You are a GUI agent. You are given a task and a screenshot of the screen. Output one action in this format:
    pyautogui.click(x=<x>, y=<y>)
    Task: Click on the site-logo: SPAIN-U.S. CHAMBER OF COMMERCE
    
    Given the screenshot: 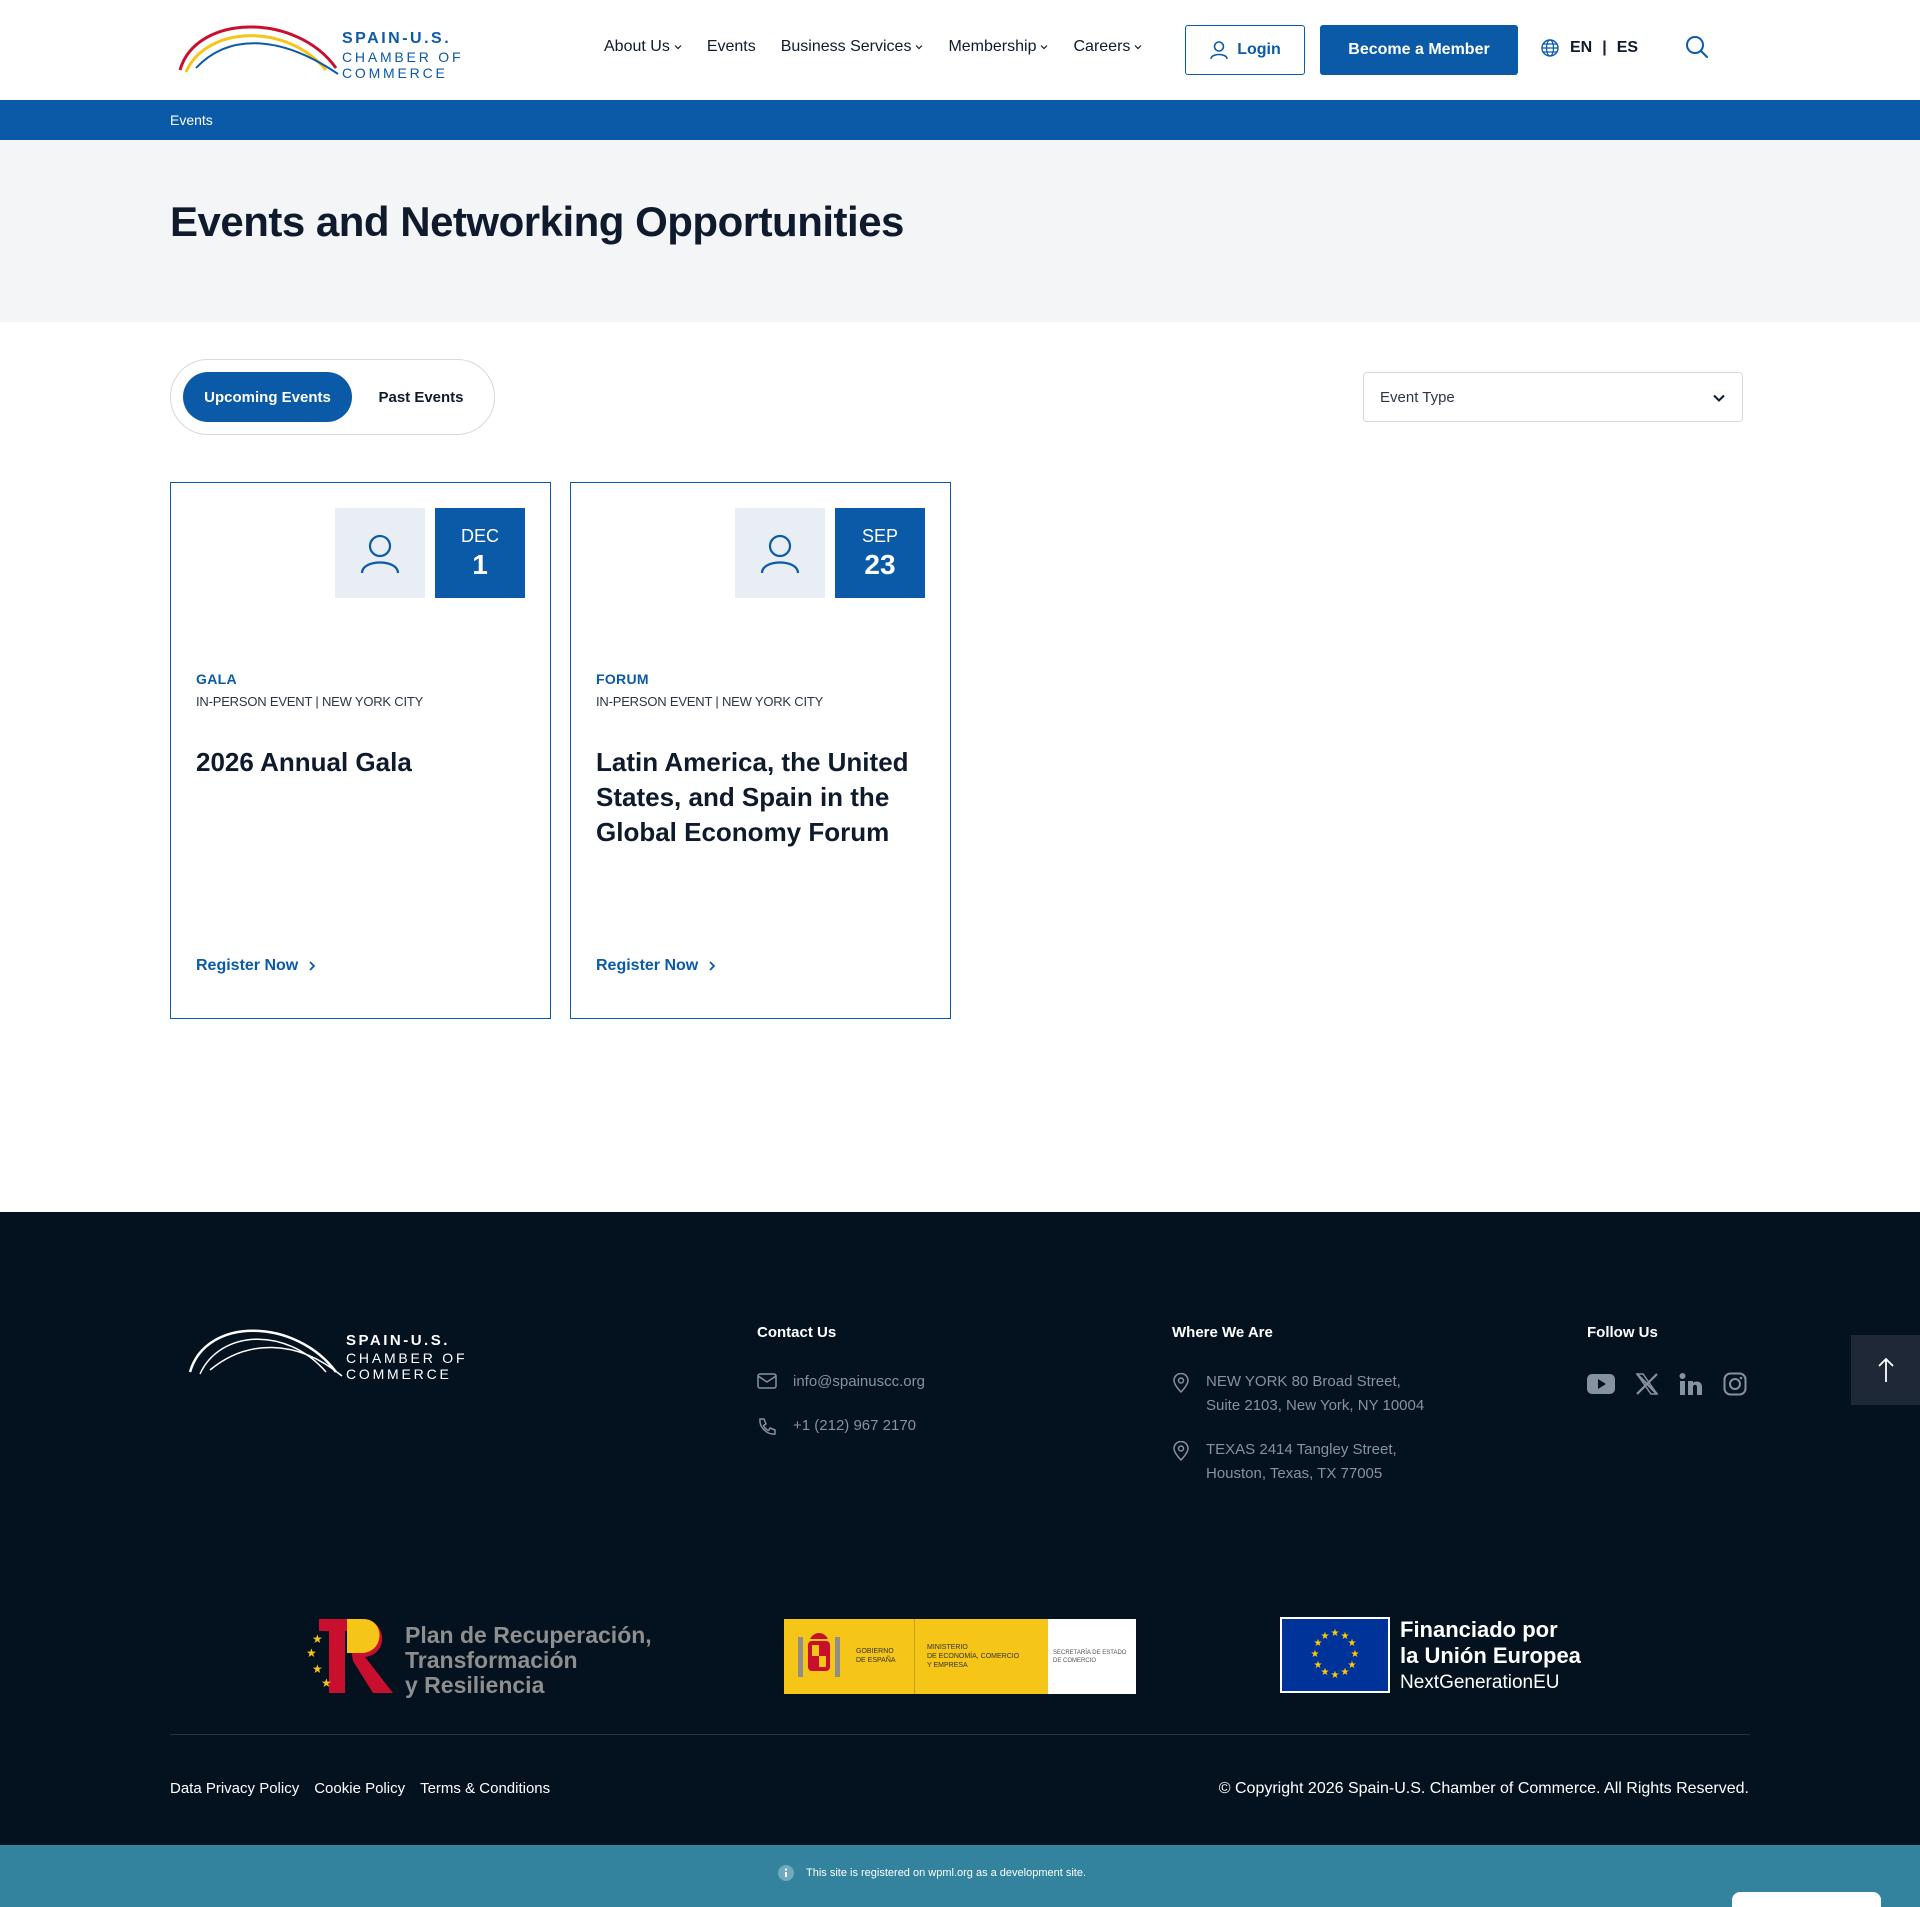 What is the action you would take?
    pyautogui.click(x=368, y=49)
    